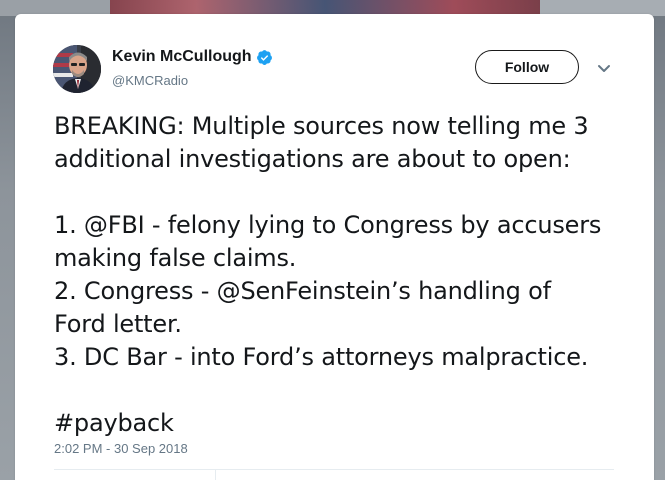  Describe the element at coordinates (118, 324) in the screenshot. I see `tweet-text-line: Ford letter.` at that location.